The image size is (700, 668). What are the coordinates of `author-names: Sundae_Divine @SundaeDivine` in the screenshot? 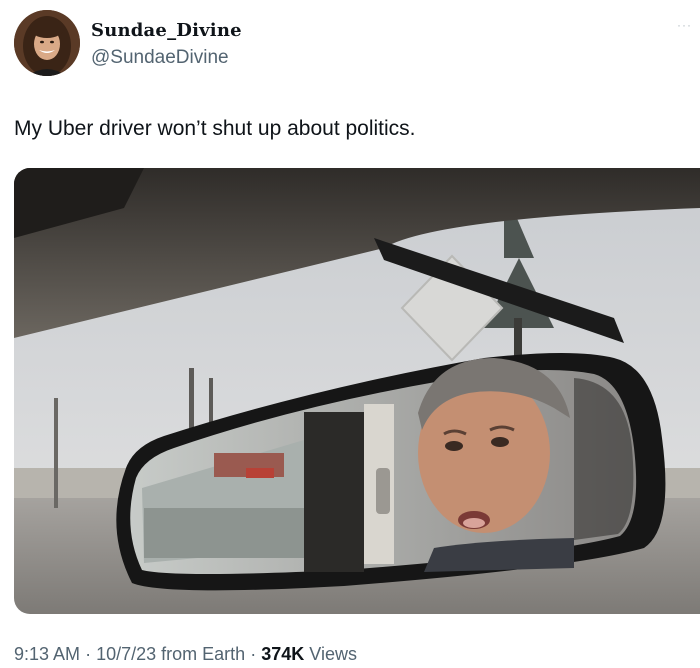 It's located at (166, 44).